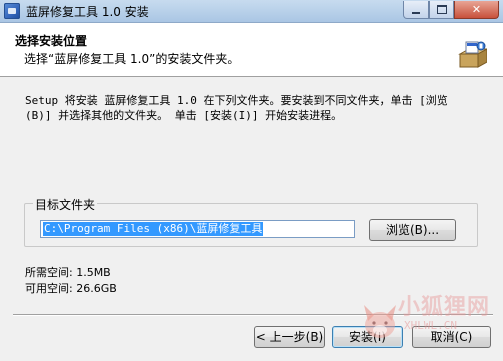 This screenshot has width=503, height=361. I want to click on footer-divider, so click(253, 315).